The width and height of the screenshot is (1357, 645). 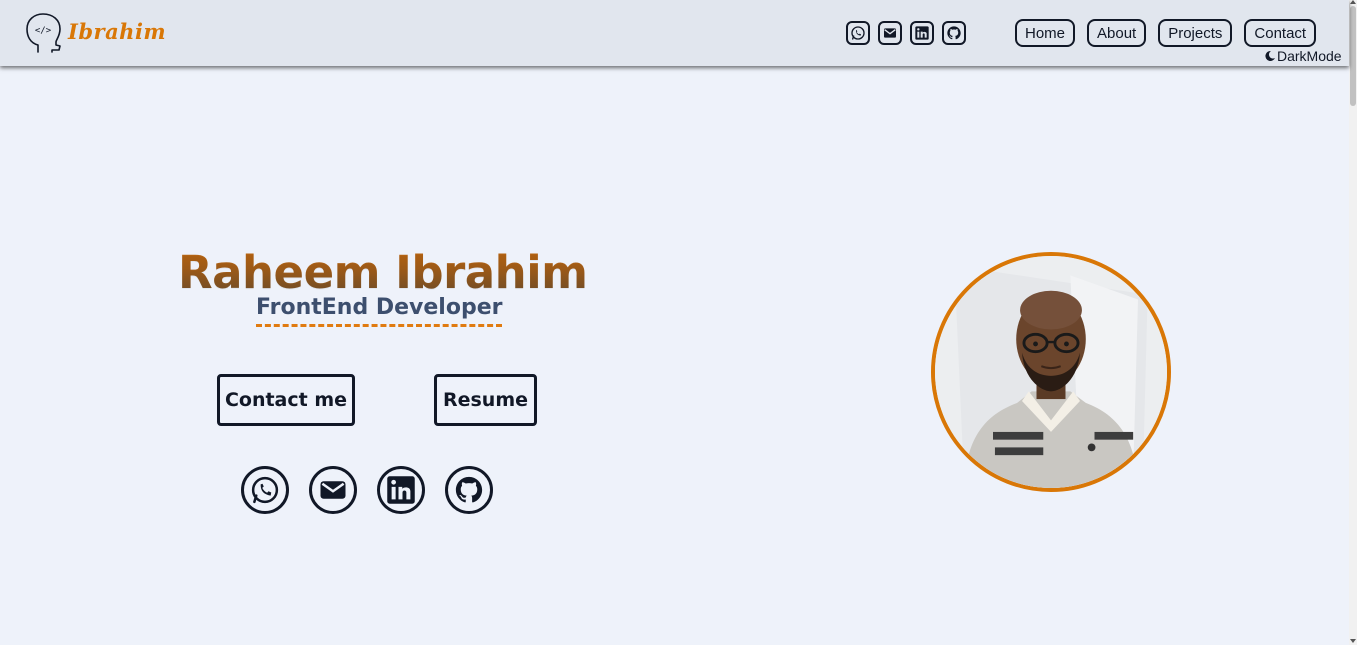 What do you see at coordinates (286, 400) in the screenshot?
I see `contact-me-button: Contact me` at bounding box center [286, 400].